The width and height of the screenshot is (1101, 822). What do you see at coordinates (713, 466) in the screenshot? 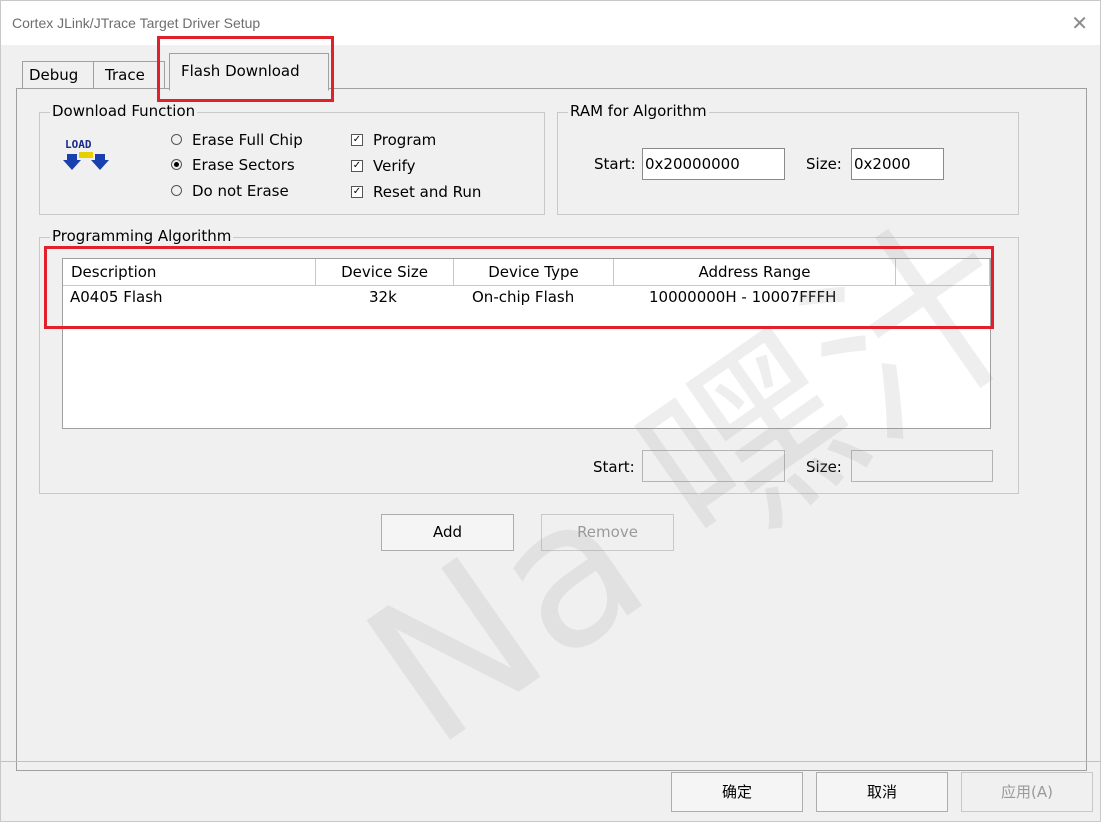
I see `algo-start-input` at bounding box center [713, 466].